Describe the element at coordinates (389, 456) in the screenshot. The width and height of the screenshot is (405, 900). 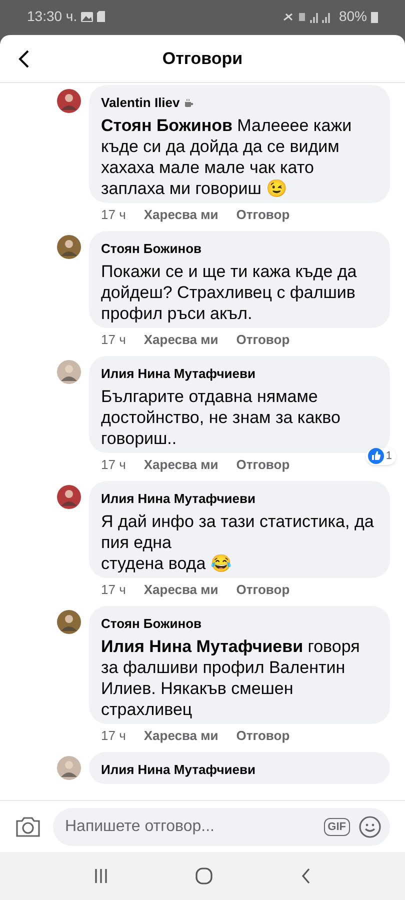
I see `reaction-count: 1` at that location.